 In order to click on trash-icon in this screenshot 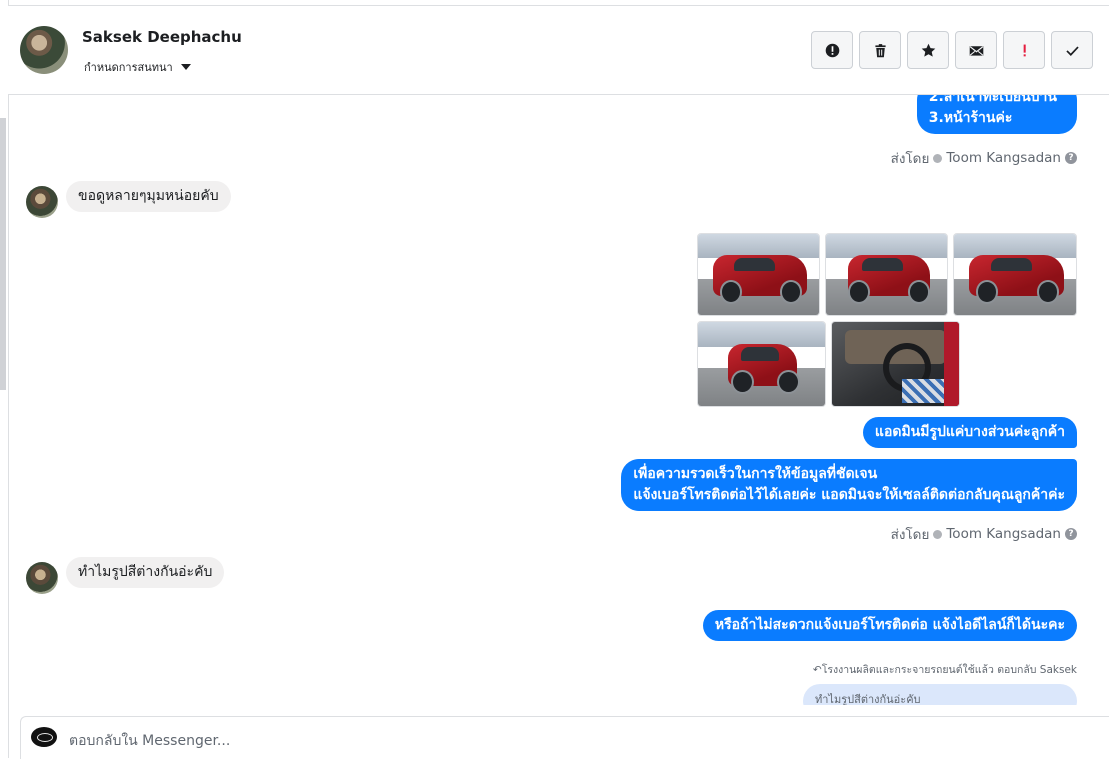, I will do `click(880, 50)`.